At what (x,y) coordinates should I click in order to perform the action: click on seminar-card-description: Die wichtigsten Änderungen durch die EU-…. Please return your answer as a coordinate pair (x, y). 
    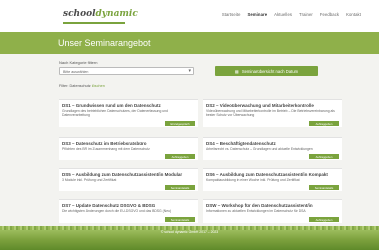
    Looking at the image, I should click on (117, 211).